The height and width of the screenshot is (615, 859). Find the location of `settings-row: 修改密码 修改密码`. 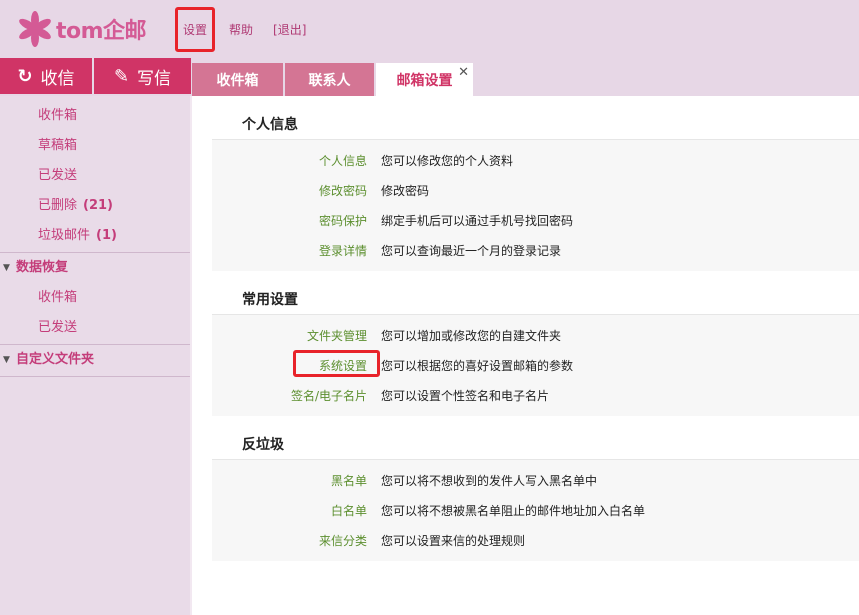

settings-row: 修改密码 修改密码 is located at coordinates (535, 190).